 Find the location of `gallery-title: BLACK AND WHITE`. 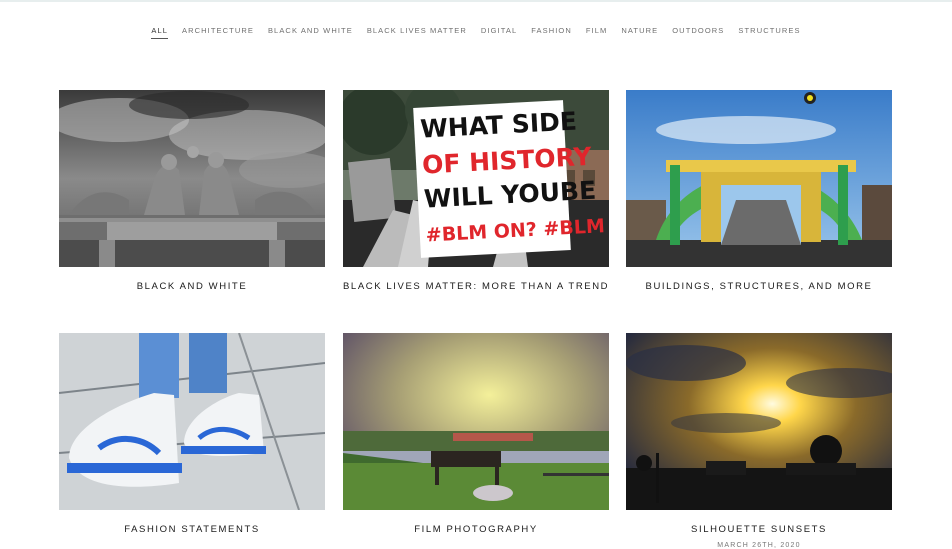

gallery-title: BLACK AND WHITE is located at coordinates (192, 286).